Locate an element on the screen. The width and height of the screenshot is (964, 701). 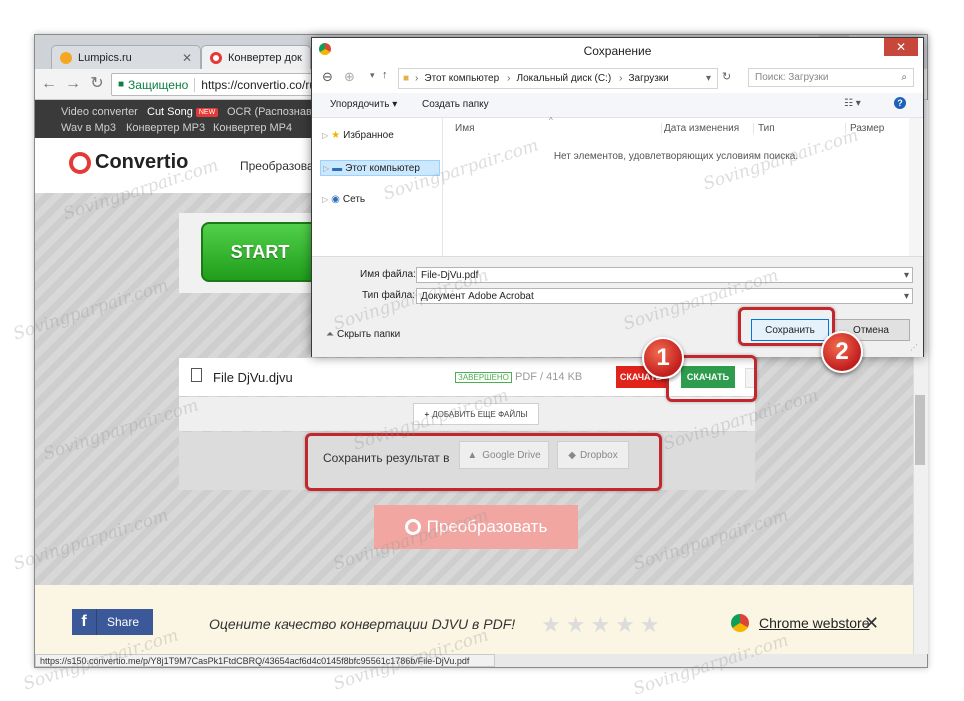
organize-label: Упорядочить is located at coordinates (360, 104).